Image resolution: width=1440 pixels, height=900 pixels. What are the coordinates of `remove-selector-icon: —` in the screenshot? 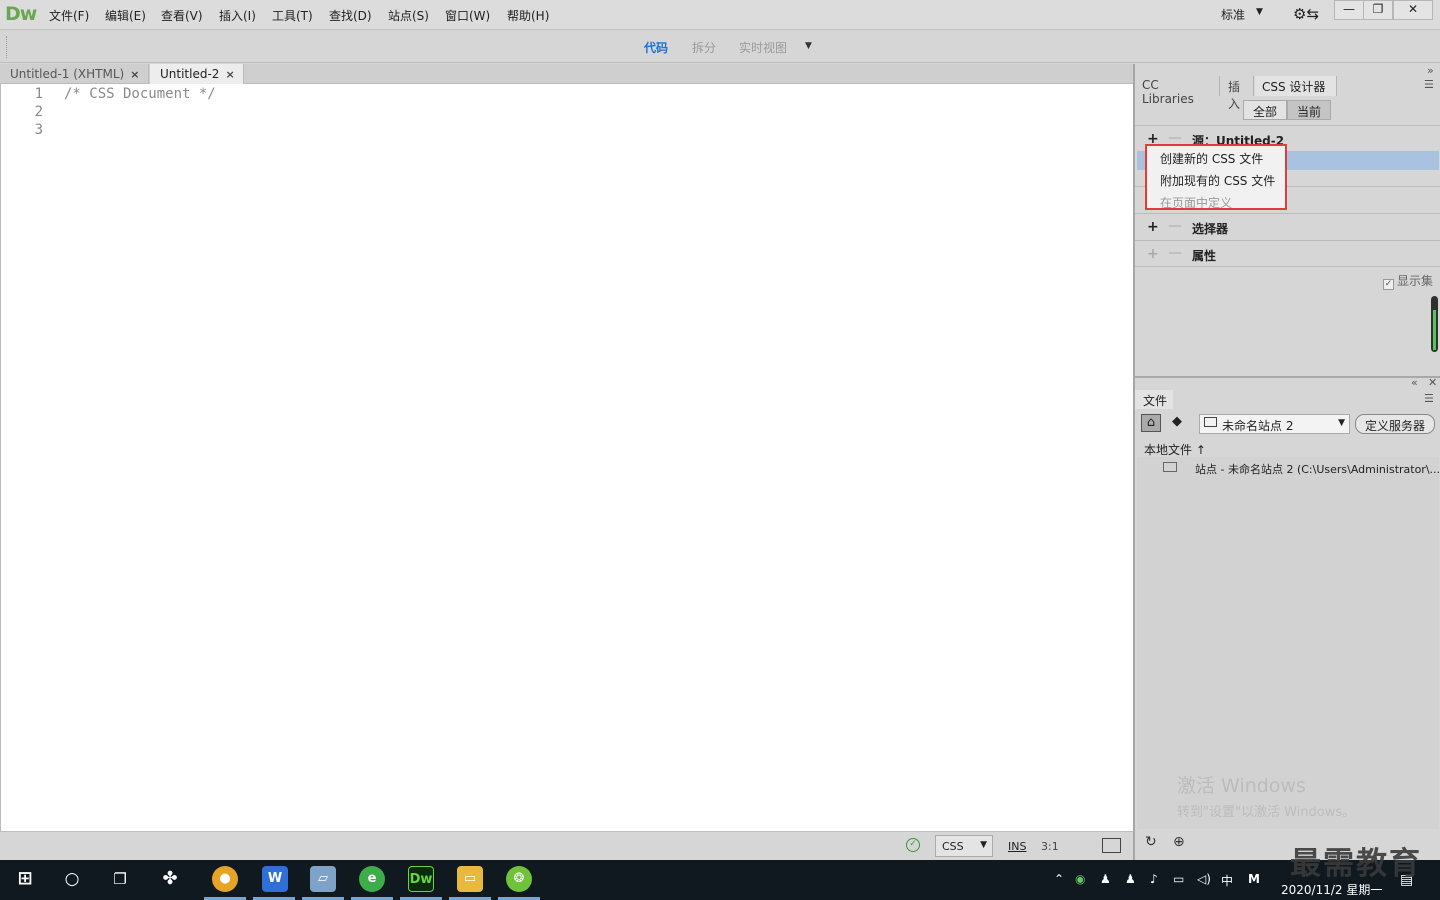 It's located at (1175, 226).